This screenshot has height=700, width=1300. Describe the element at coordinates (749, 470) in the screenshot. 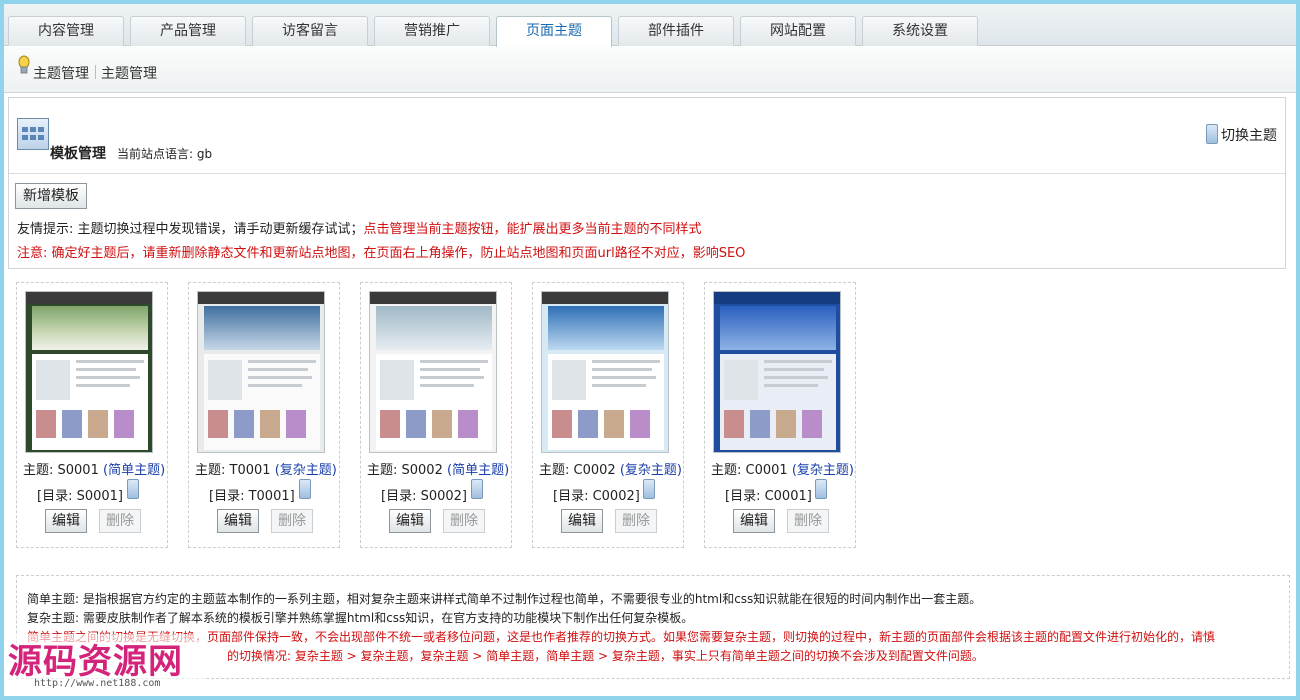

I see `theme-code: 主题: C0001` at that location.